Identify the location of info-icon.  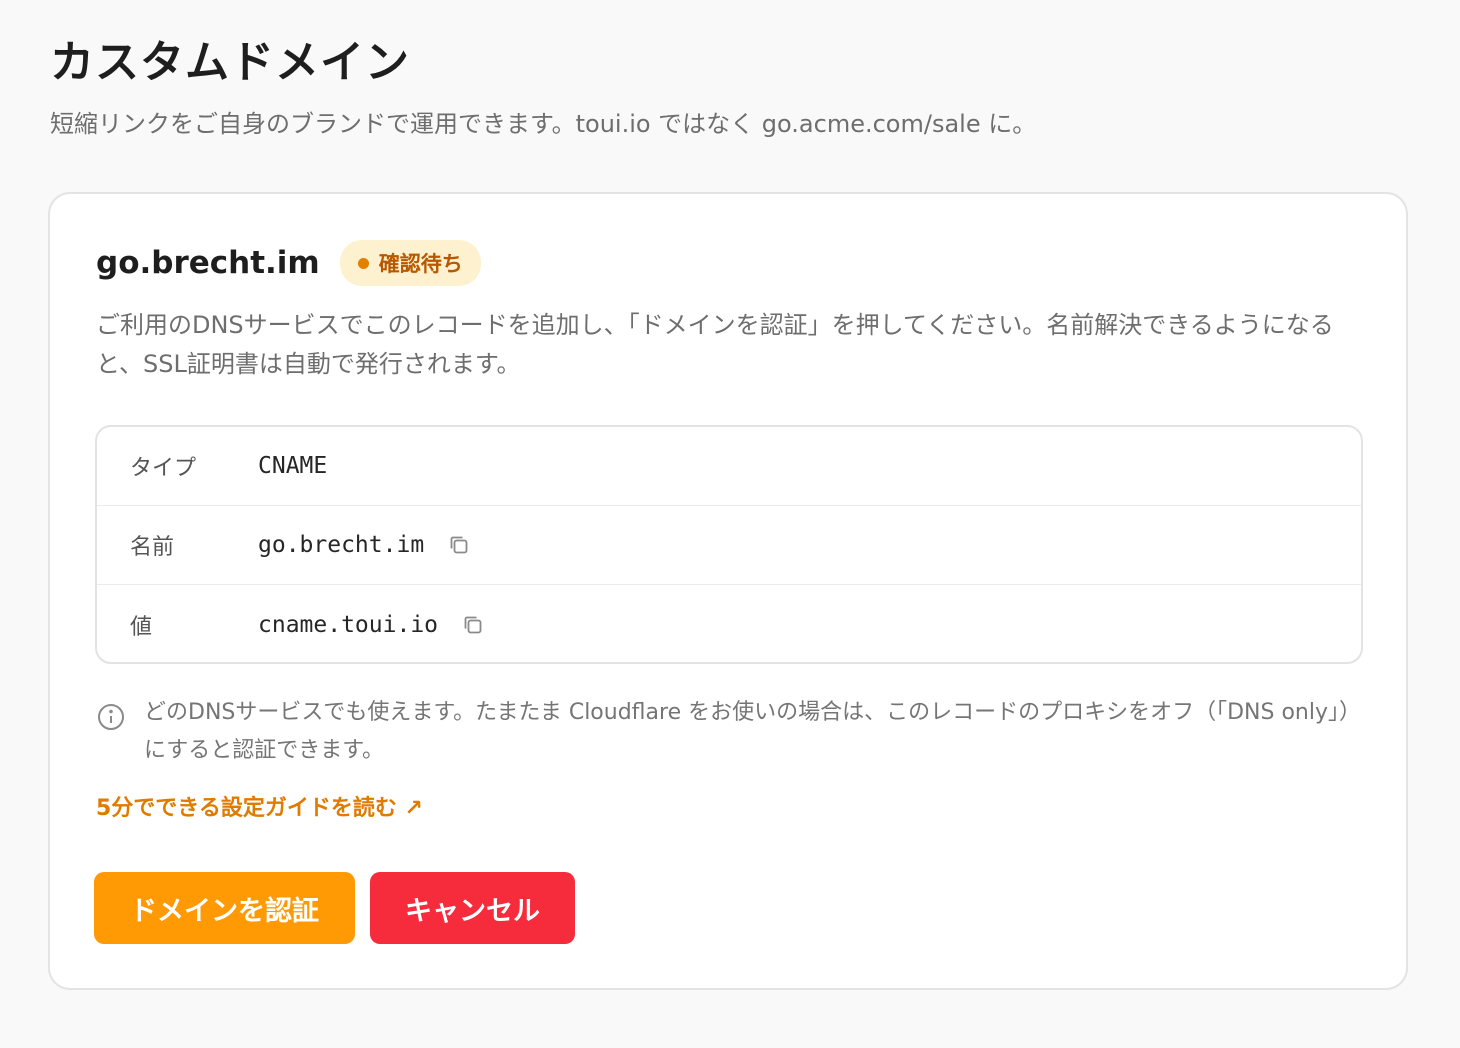
(111, 736).